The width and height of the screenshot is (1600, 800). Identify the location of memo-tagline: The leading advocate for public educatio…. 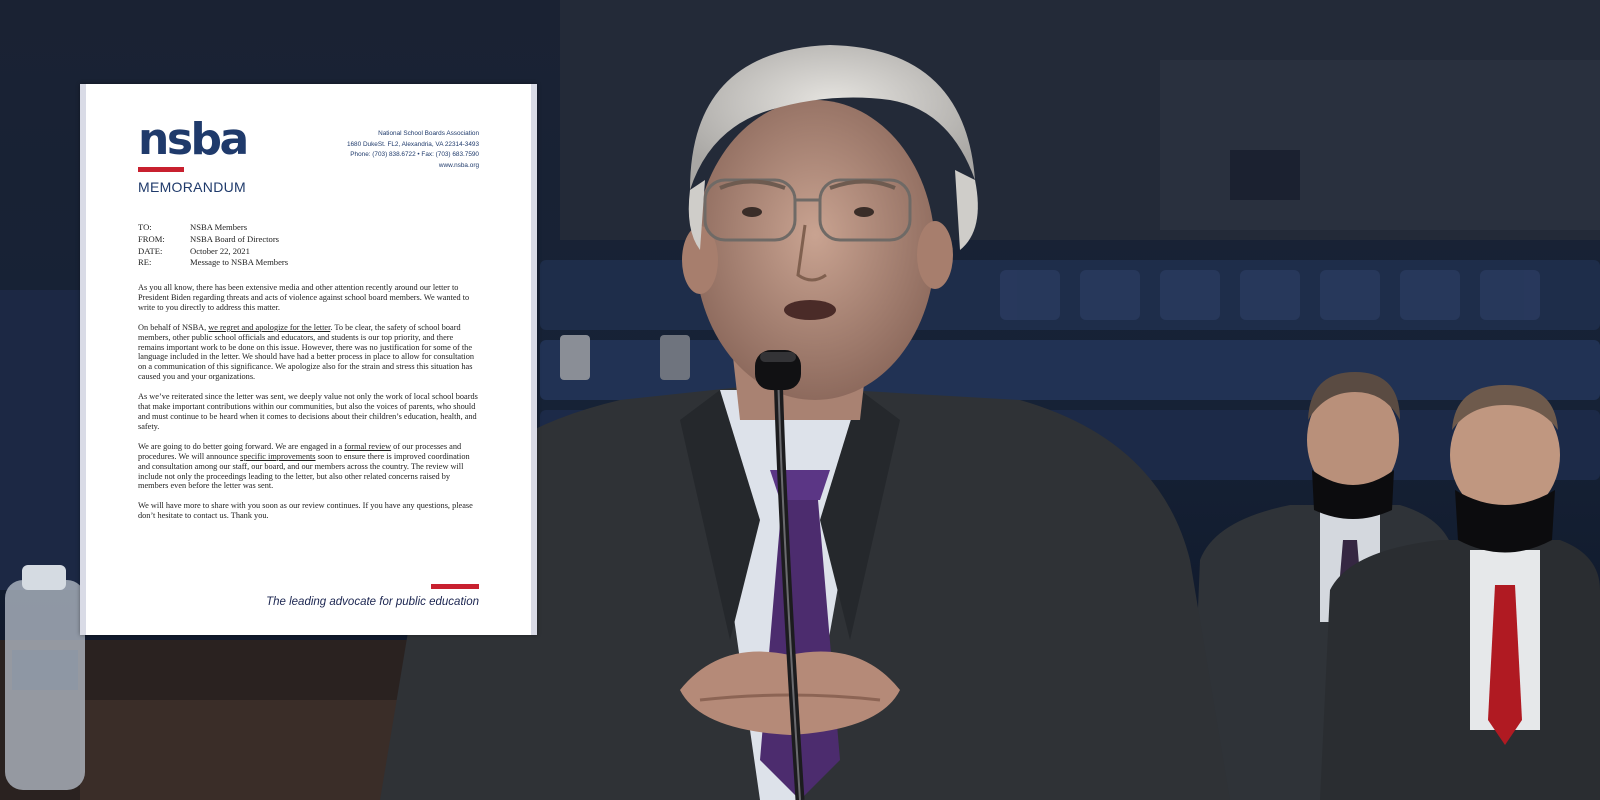
(372, 602).